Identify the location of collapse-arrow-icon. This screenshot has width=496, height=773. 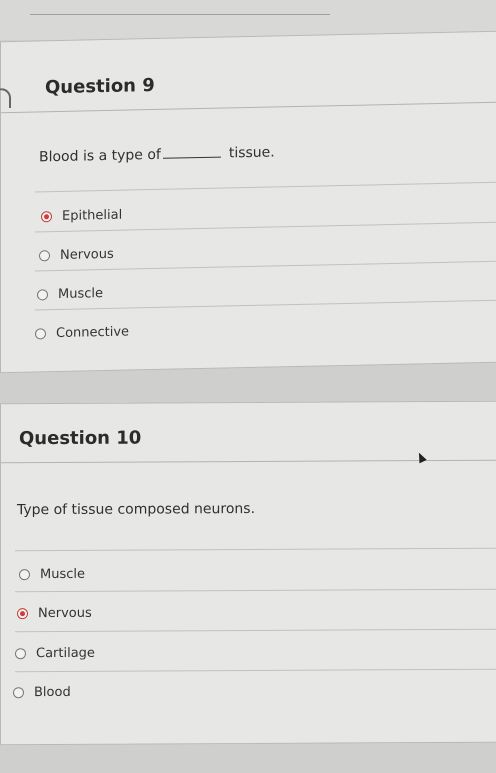
(5, 98).